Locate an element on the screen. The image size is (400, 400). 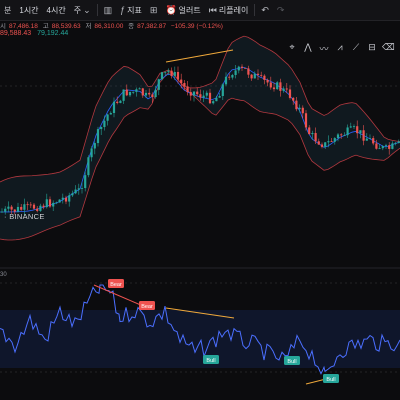
exchange-name: BINANCE is located at coordinates (27, 216).